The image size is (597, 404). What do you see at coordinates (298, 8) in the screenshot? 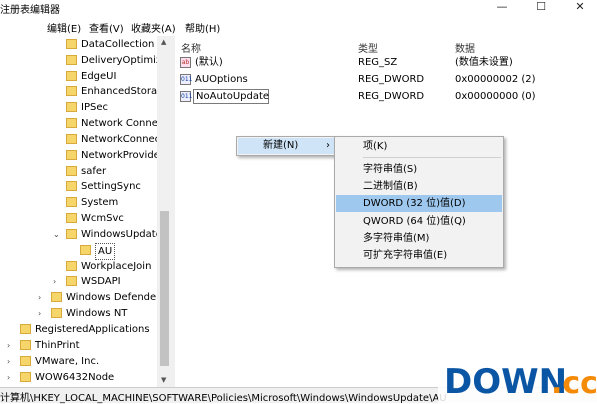
I see `title-bar: 注册表编辑器 — ☐ ✕` at bounding box center [298, 8].